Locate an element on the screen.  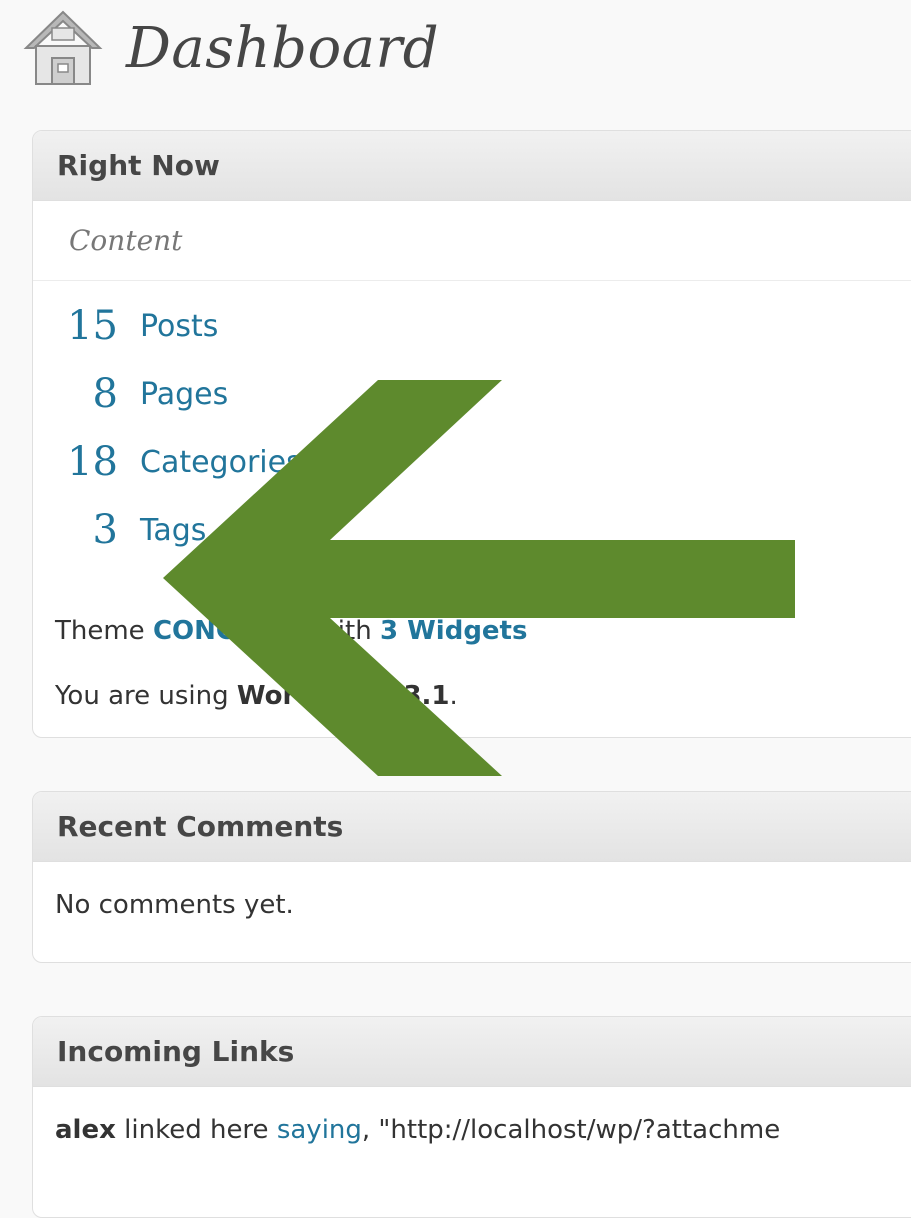
tags-row: 3 Tags is located at coordinates (183, 530).